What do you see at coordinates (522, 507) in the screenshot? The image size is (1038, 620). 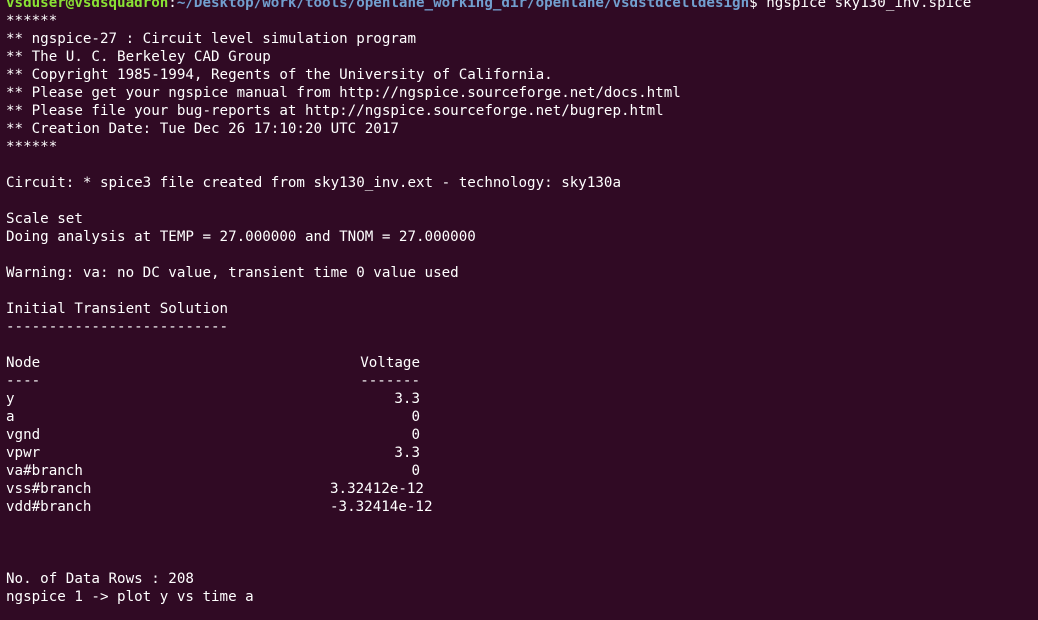 I see `table-row: vdd#branch -3.32414e-12` at bounding box center [522, 507].